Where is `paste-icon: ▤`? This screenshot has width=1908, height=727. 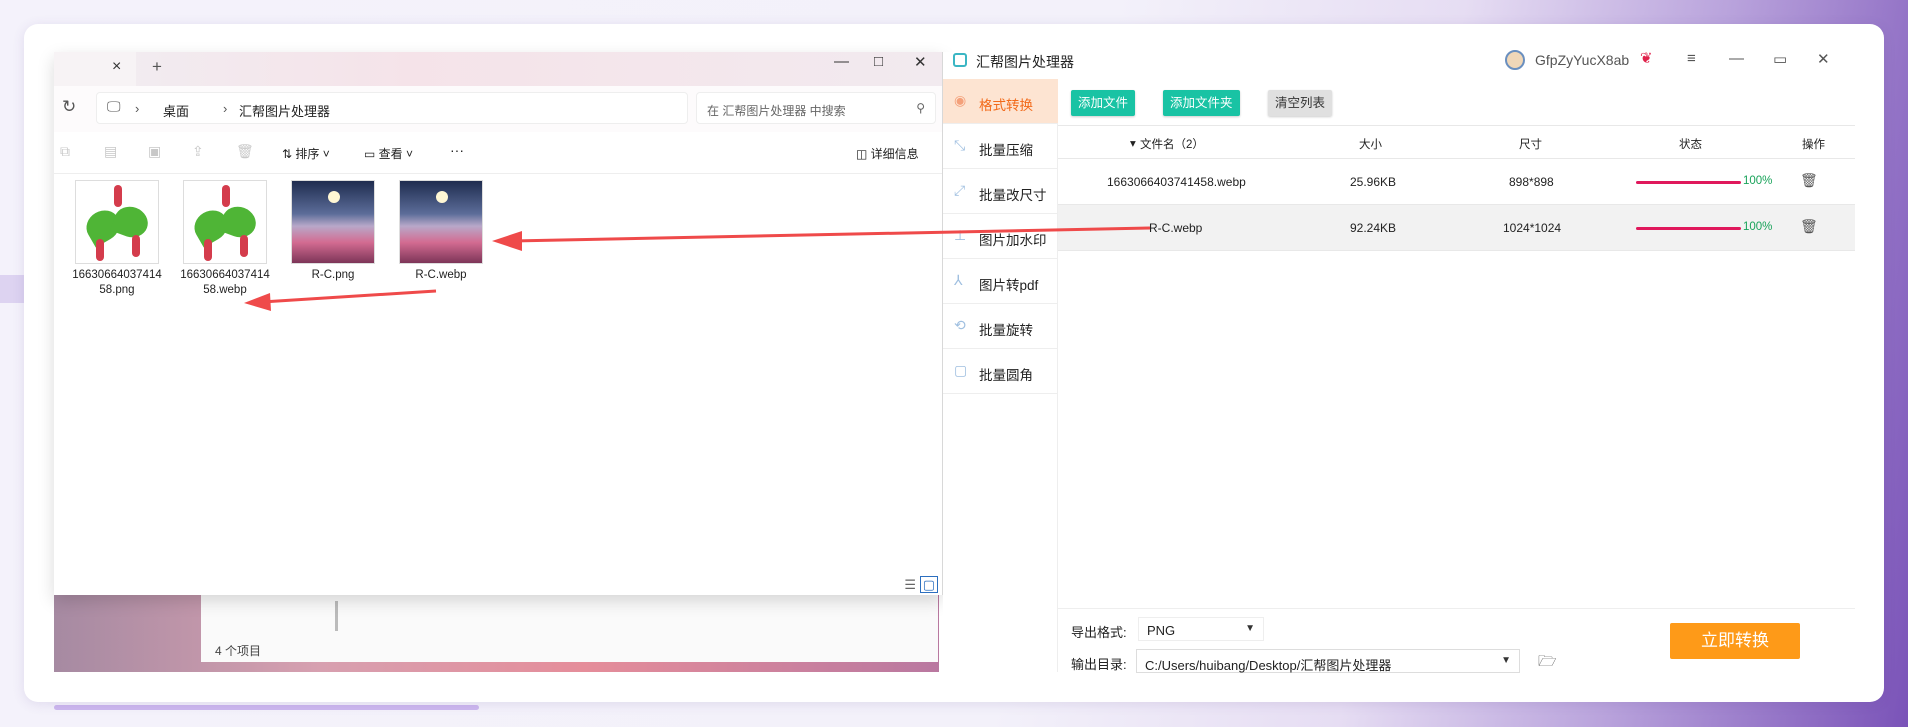
paste-icon: ▤ is located at coordinates (110, 151).